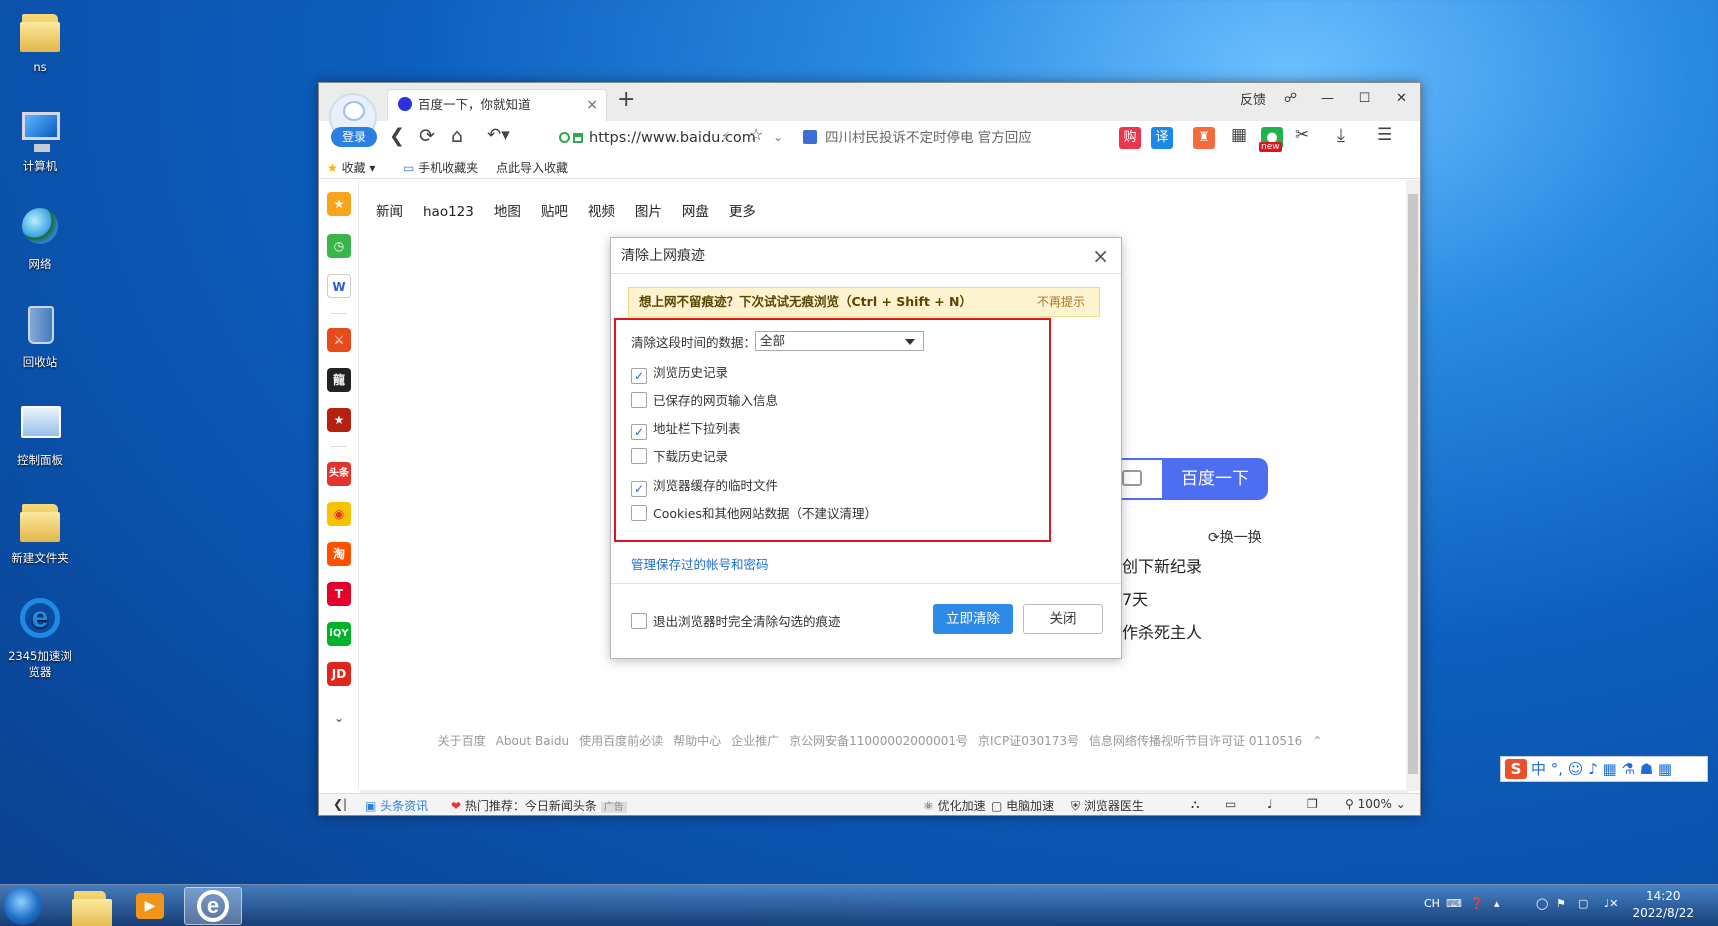  What do you see at coordinates (339, 474) in the screenshot?
I see `toutiao-icon: 头条` at bounding box center [339, 474].